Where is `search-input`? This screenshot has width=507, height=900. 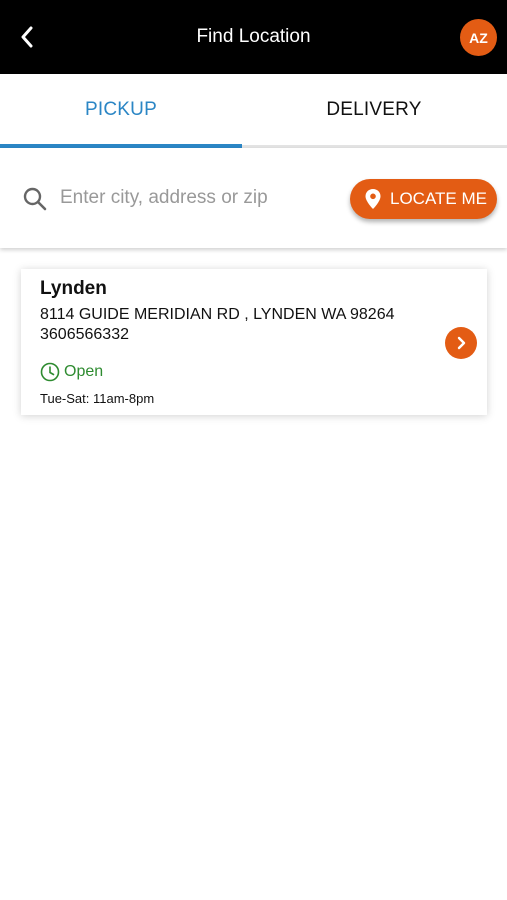 search-input is located at coordinates (200, 198).